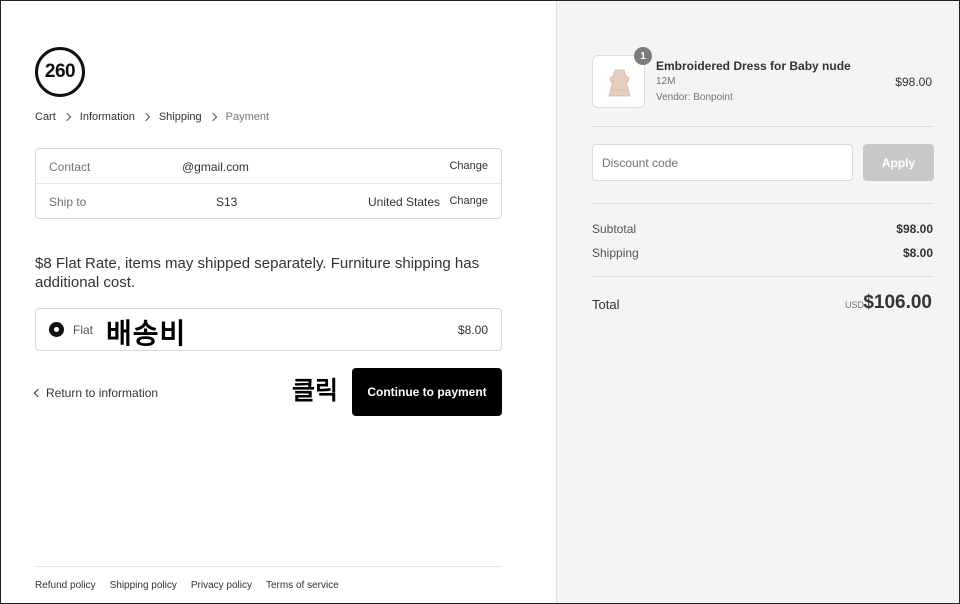 The image size is (960, 604). I want to click on breadcrumb: Cart Information Shipping Payment, so click(152, 117).